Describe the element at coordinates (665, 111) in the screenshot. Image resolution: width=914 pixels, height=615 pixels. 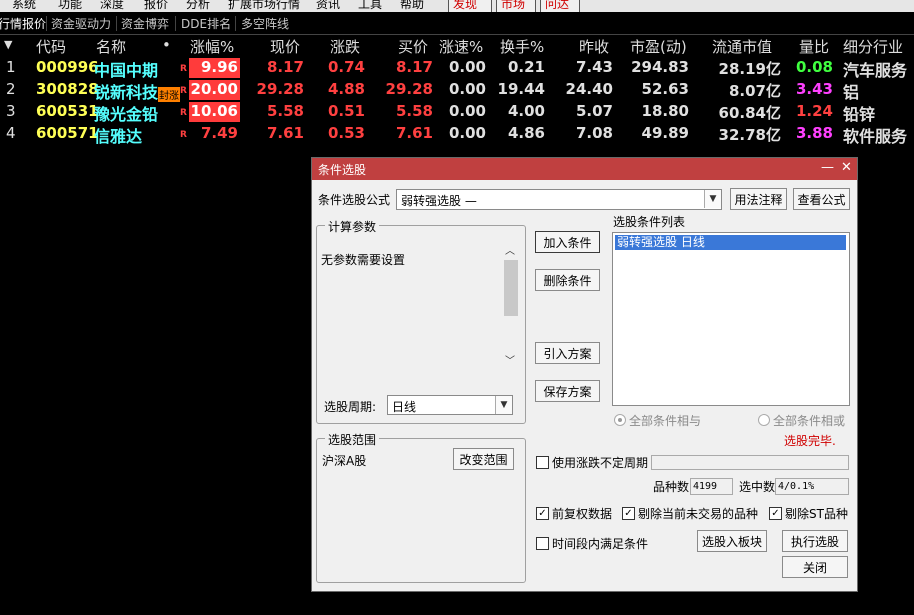
I see `pe: 18.80` at that location.